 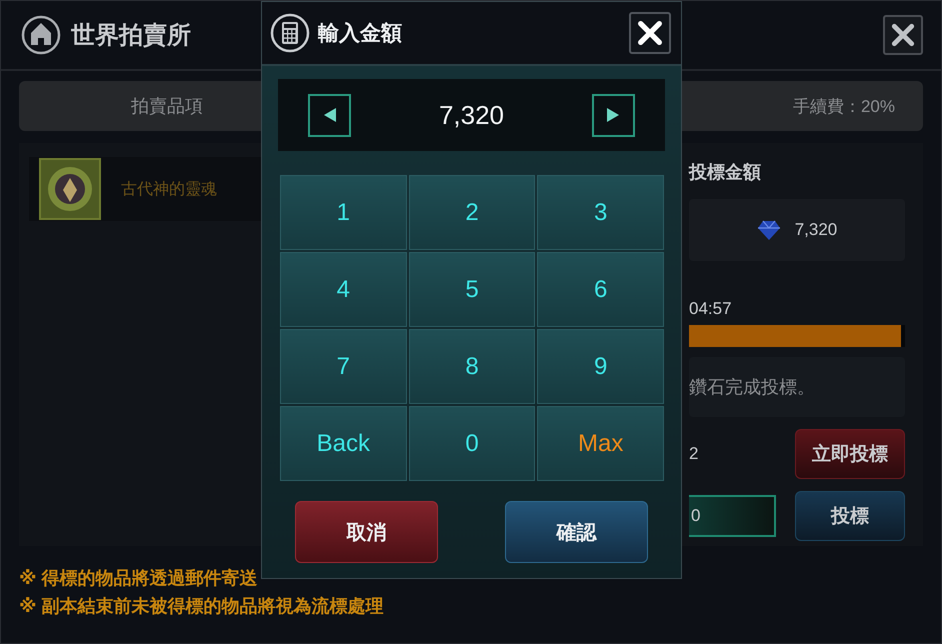 What do you see at coordinates (472, 443) in the screenshot?
I see `keypad-key: 0` at bounding box center [472, 443].